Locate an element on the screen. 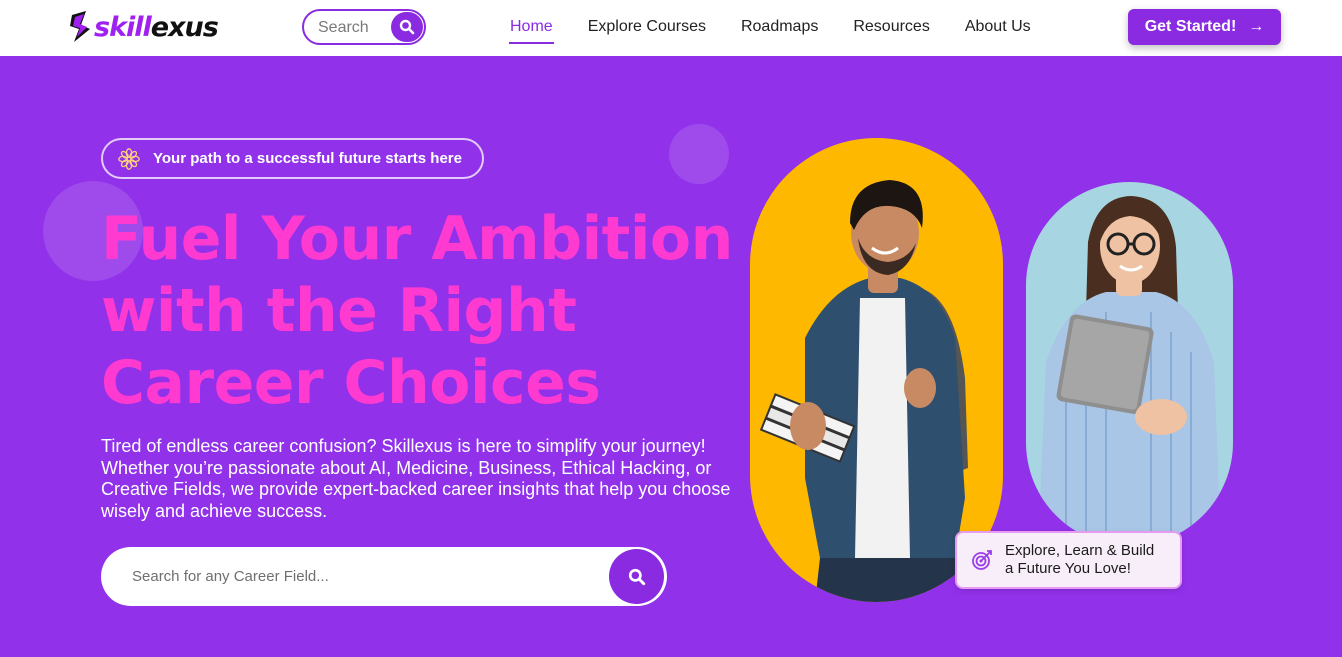  logo-book-icon is located at coordinates (80, 26).